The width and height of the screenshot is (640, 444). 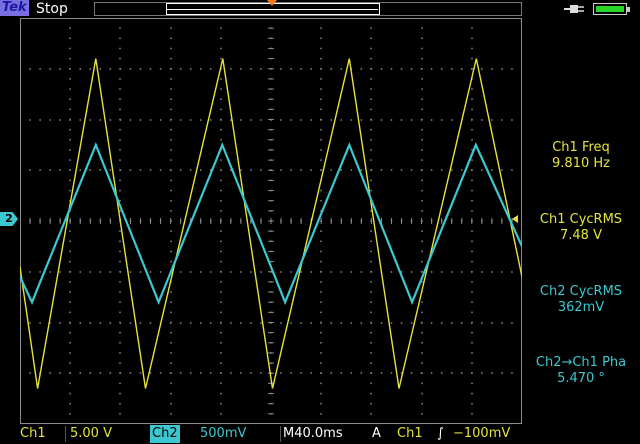 I want to click on ch1-label: Ch1, so click(x=33, y=434).